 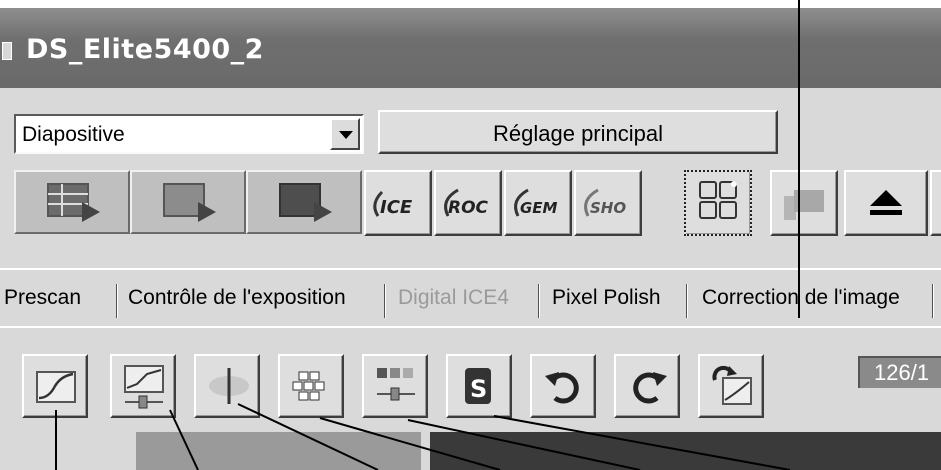 I want to click on prescan-icon, so click(x=189, y=202).